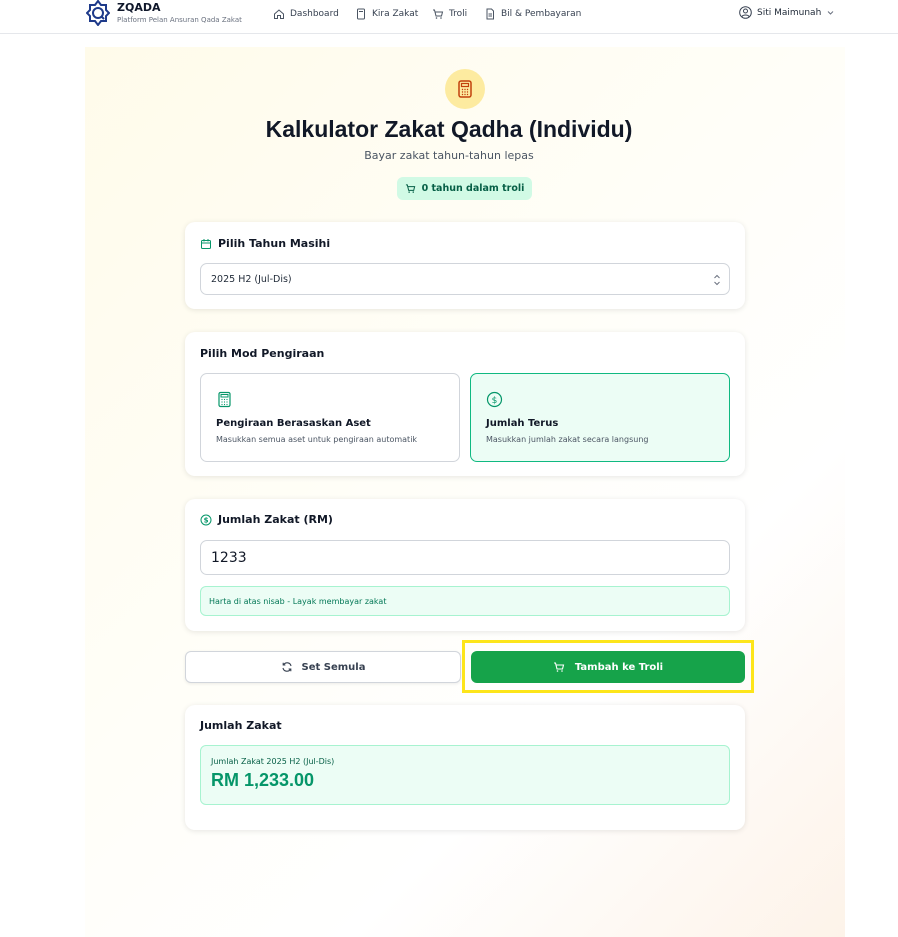 The height and width of the screenshot is (937, 898). I want to click on brand-name: ZQADA, so click(139, 7).